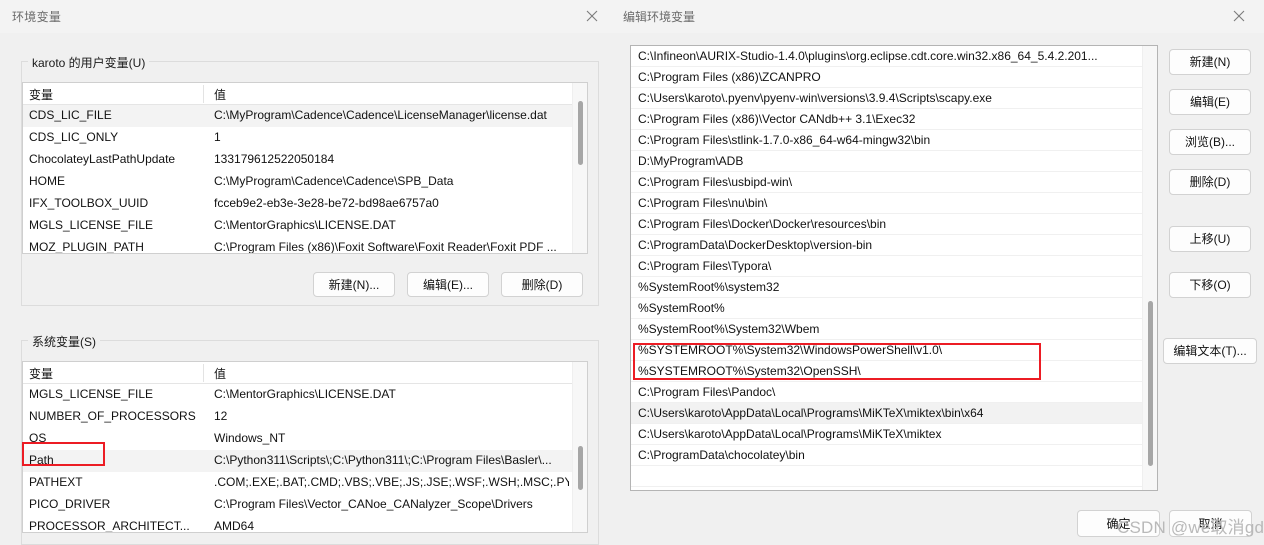  I want to click on path-move-down-button: 下移(O), so click(1210, 285).